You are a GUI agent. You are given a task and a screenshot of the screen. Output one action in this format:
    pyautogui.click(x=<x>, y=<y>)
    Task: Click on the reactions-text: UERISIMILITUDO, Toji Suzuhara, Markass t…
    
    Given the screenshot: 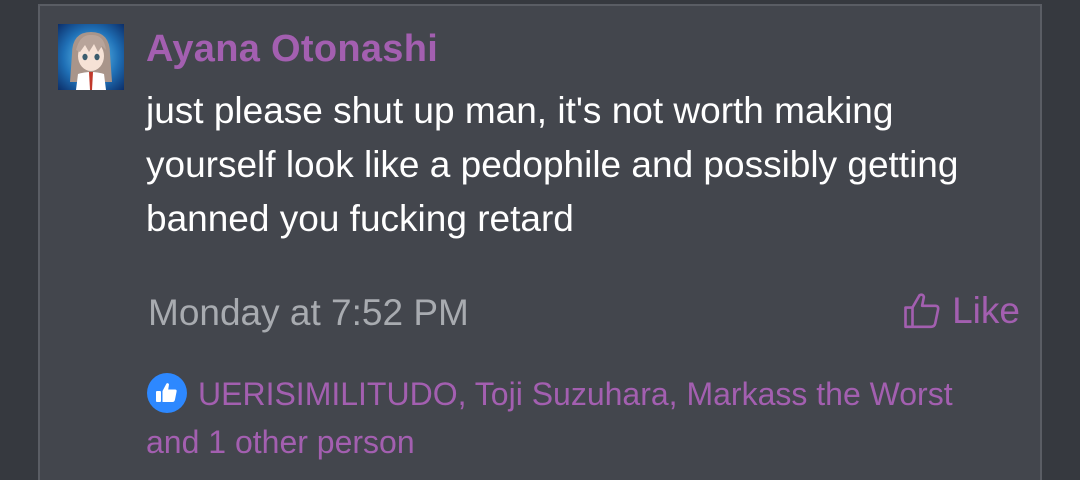 What is the action you would take?
    pyautogui.click(x=549, y=418)
    